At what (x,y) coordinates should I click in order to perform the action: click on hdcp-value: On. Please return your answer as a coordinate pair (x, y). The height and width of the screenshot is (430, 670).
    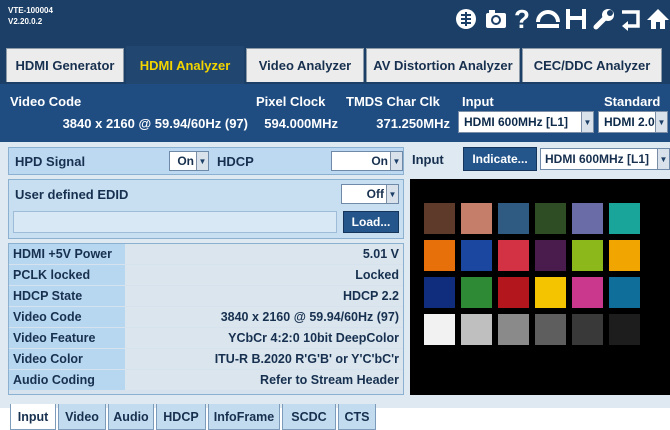
    Looking at the image, I should click on (379, 161).